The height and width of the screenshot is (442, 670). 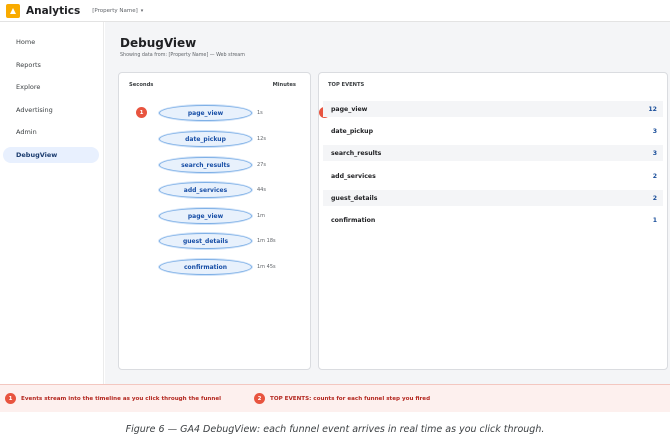 I want to click on top-event-row: date_pickup 3, so click(x=493, y=131).